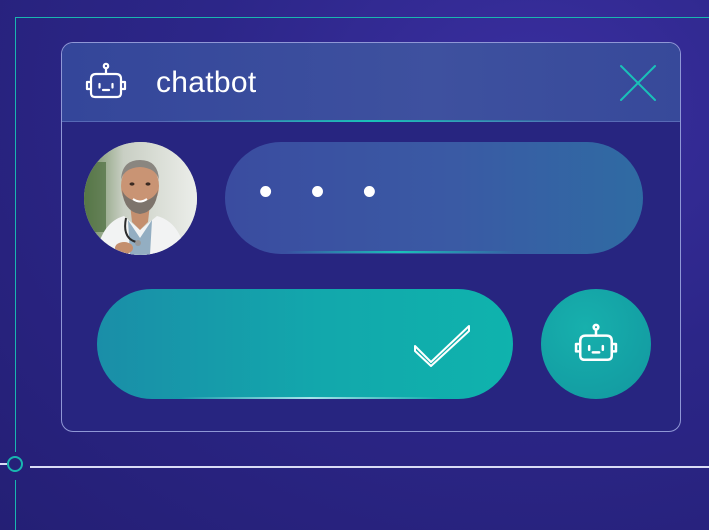 The width and height of the screenshot is (709, 530). What do you see at coordinates (372, 121) in the screenshot?
I see `header-accent-line` at bounding box center [372, 121].